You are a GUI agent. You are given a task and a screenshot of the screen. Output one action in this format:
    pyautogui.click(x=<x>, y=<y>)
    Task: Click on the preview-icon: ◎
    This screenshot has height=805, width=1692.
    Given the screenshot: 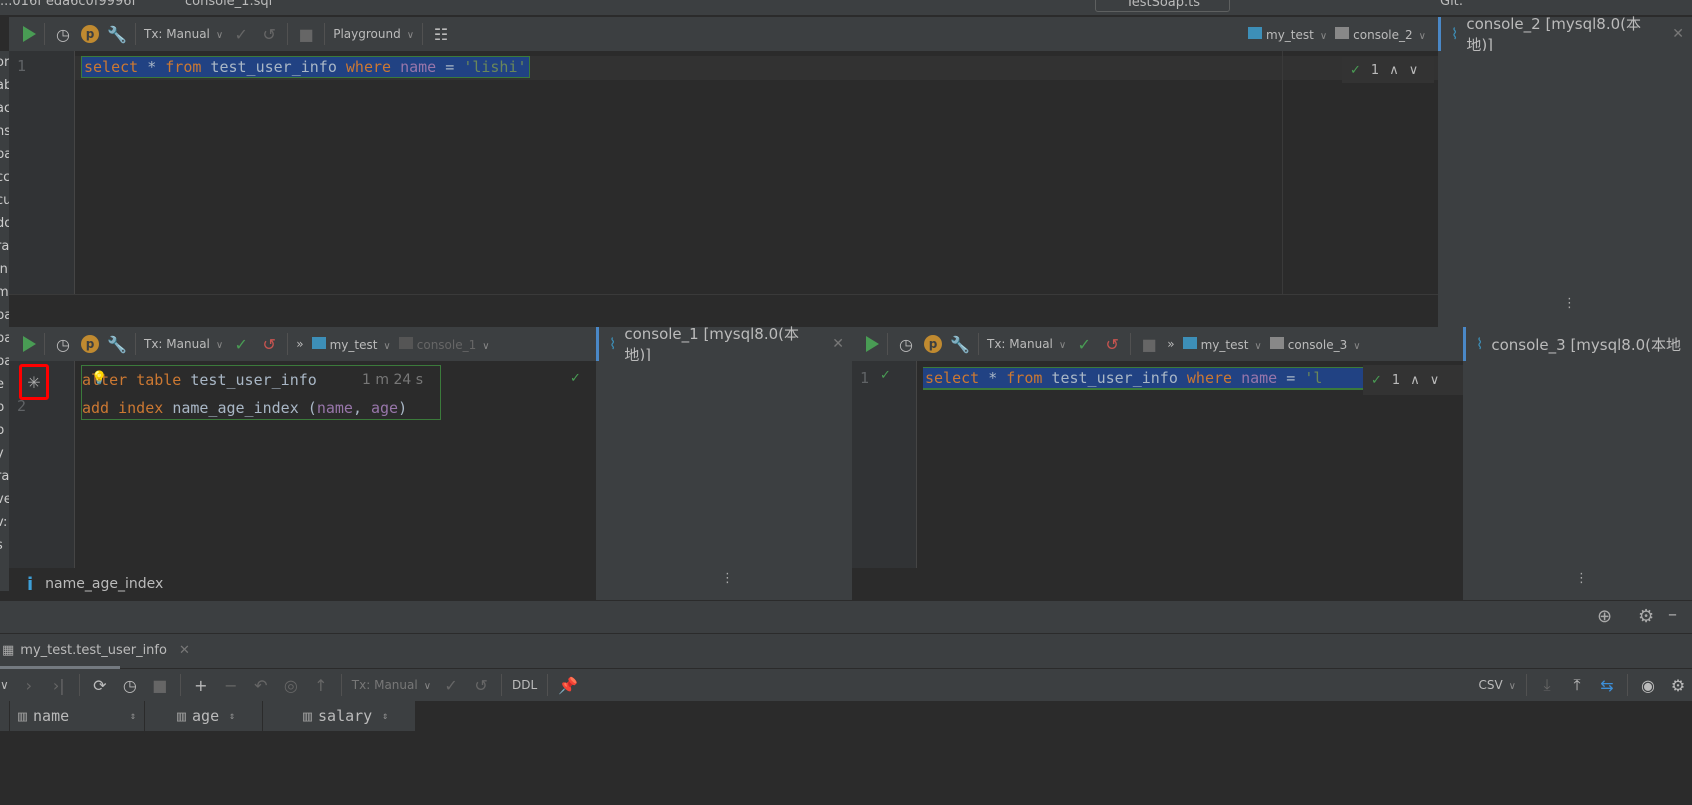 What is the action you would take?
    pyautogui.click(x=291, y=685)
    